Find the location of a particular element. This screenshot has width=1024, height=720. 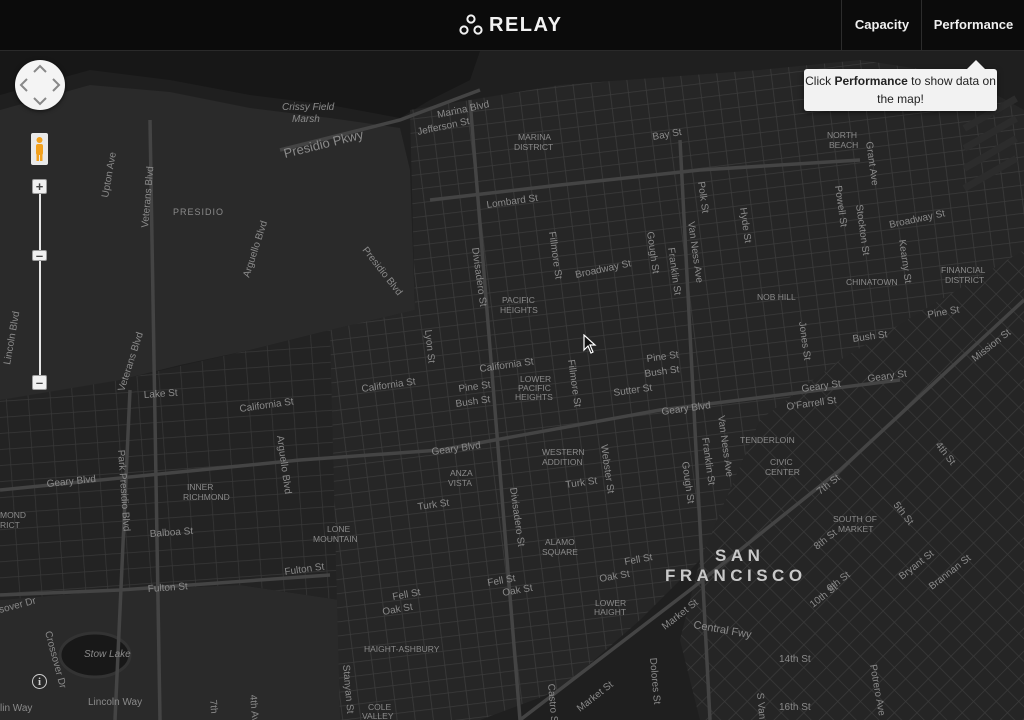

label-soma2: MARKET is located at coordinates (855, 529).